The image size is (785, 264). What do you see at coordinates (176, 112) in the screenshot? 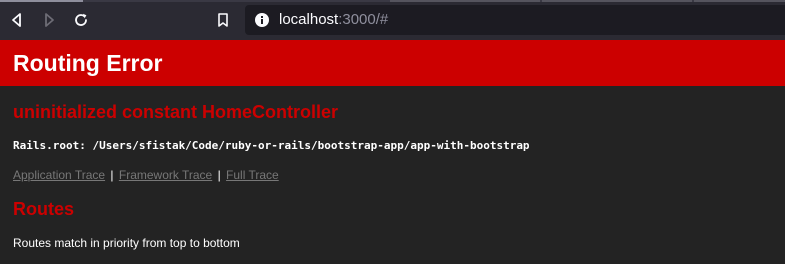
I see `error-message: uninitialized constant HomeController` at bounding box center [176, 112].